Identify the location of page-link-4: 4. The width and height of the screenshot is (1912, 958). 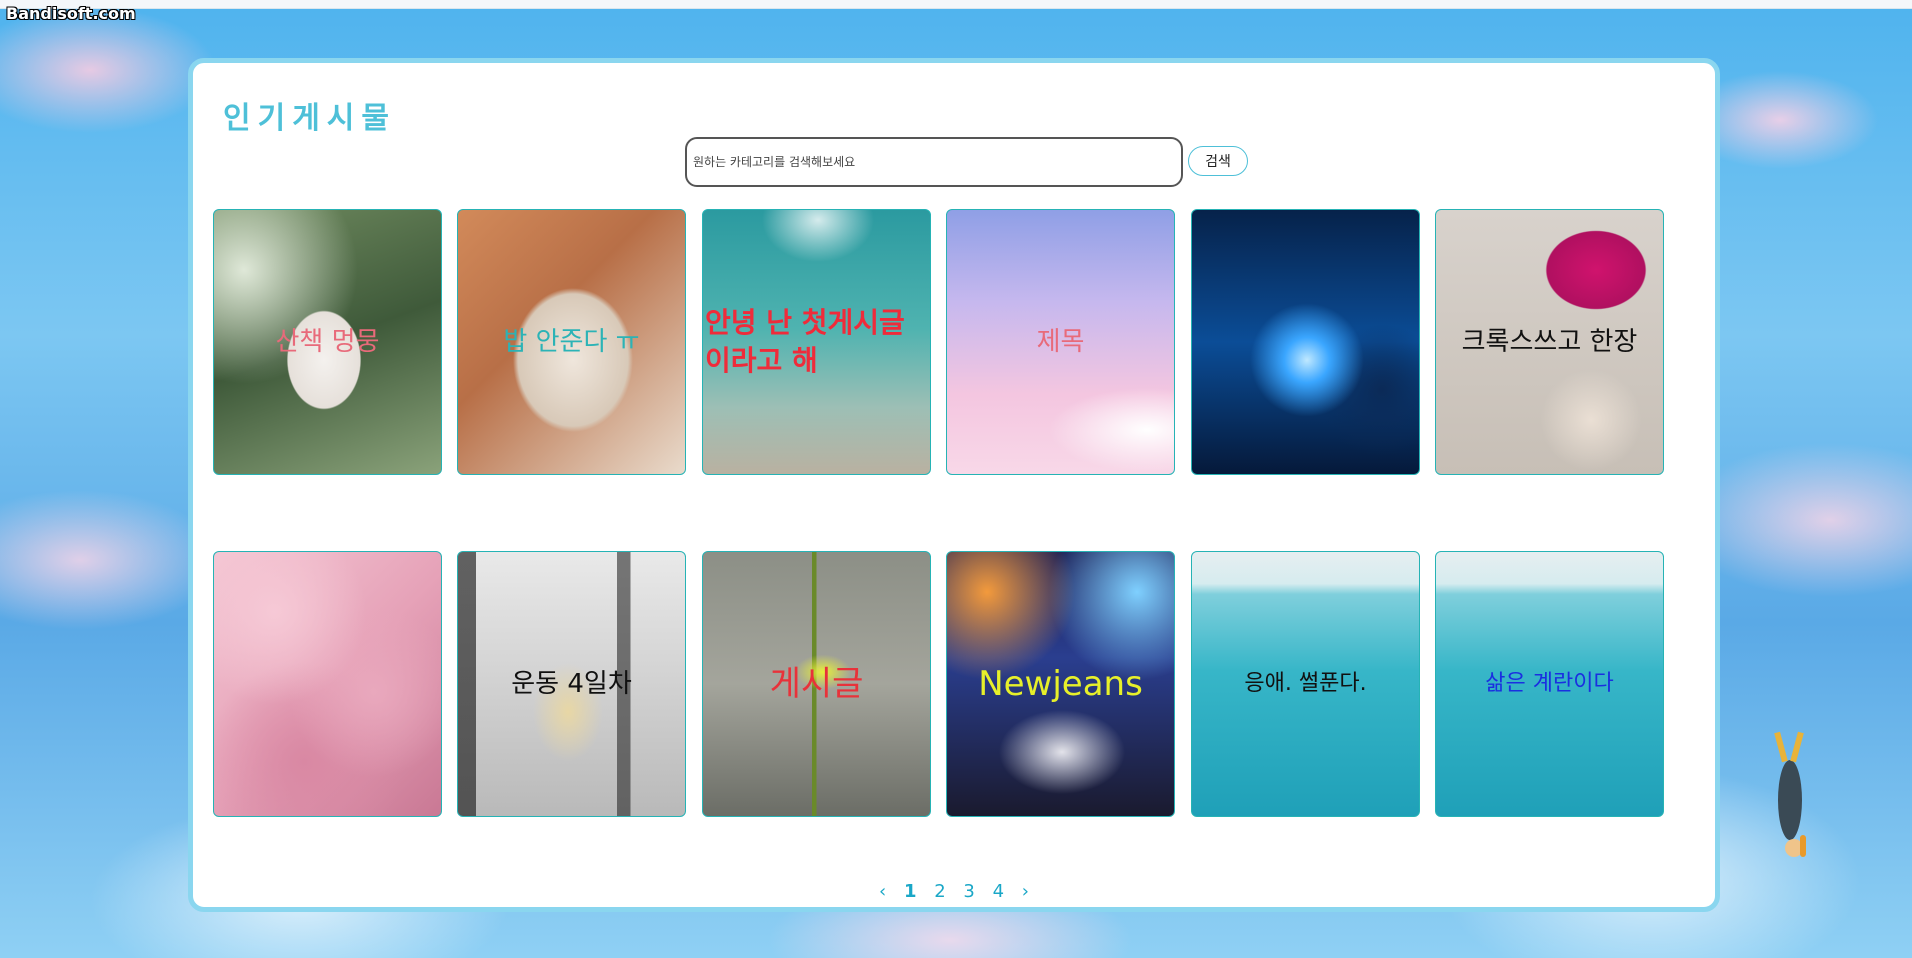
(998, 891).